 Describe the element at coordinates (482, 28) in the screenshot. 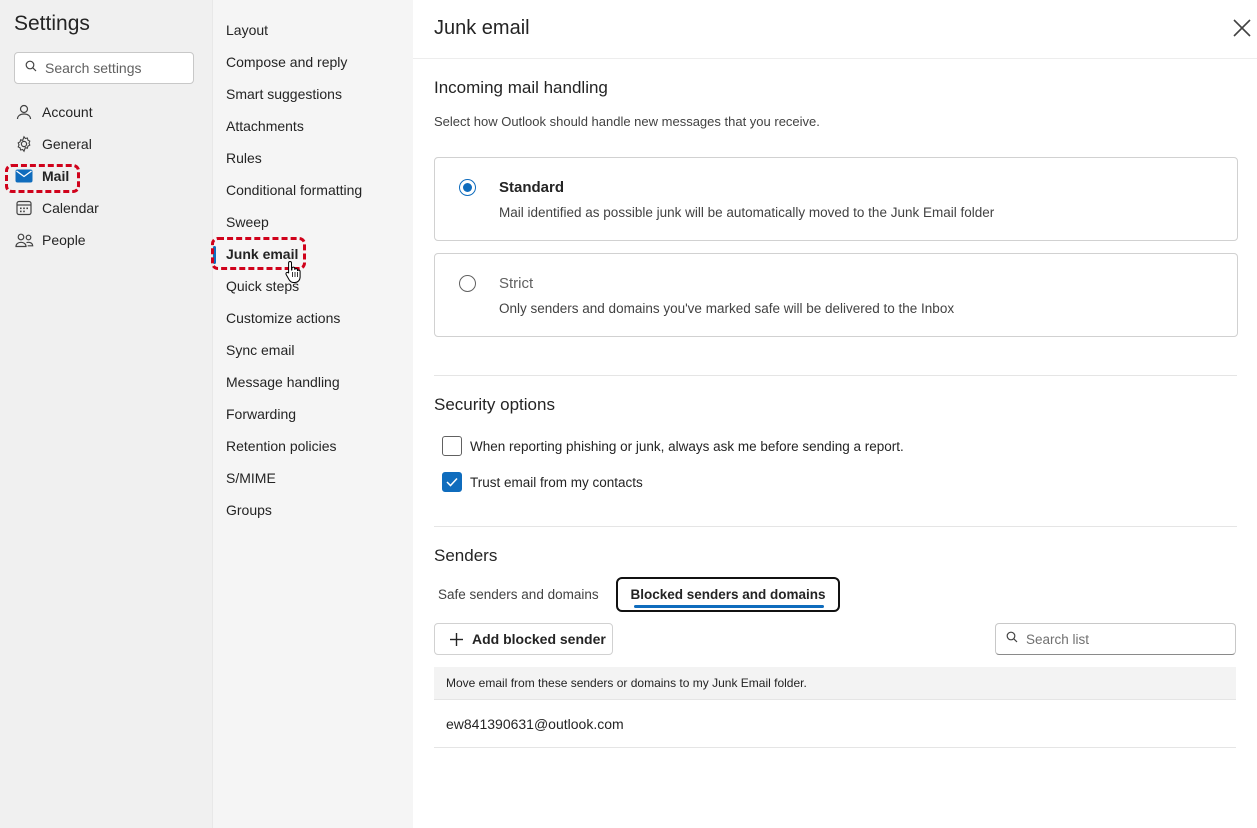

I see `page-title: Junk email` at that location.